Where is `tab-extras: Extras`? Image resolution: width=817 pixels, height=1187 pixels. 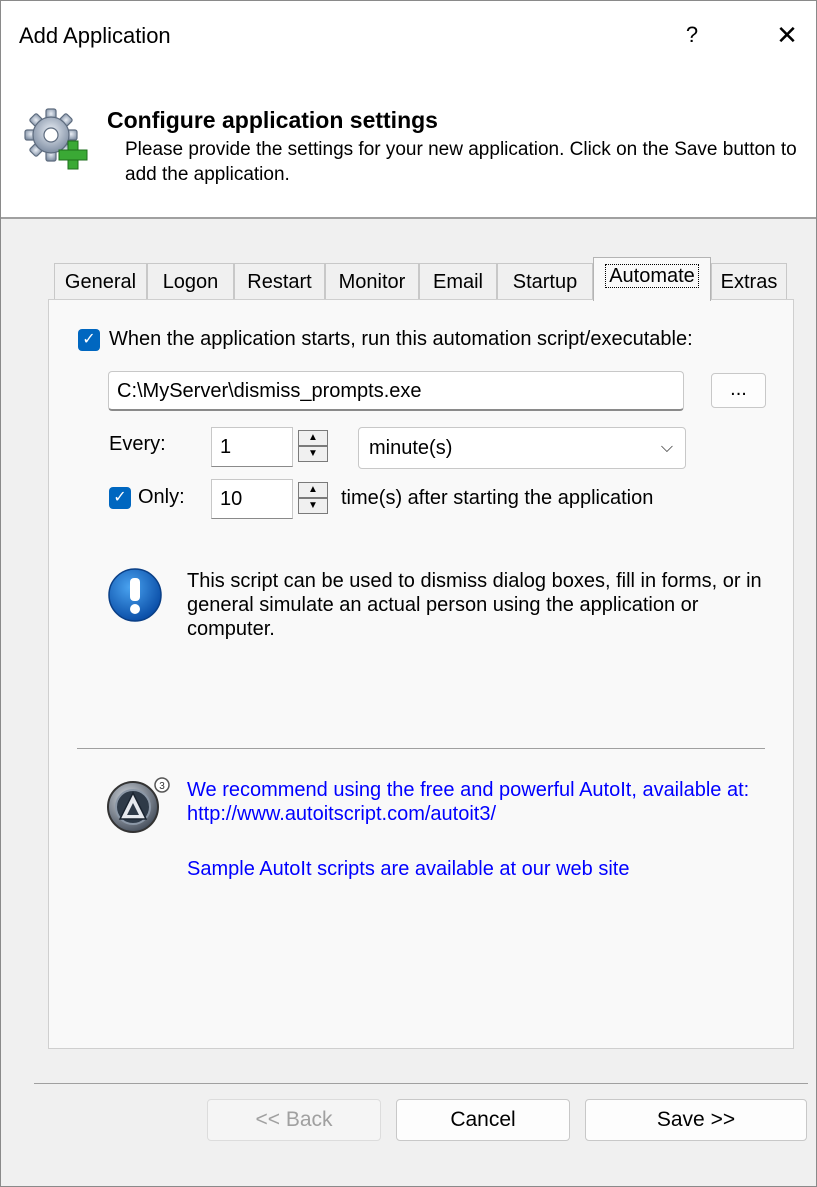
tab-extras: Extras is located at coordinates (749, 281).